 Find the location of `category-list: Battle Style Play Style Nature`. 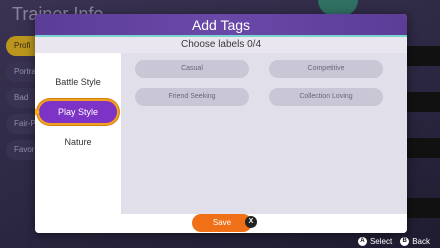

category-list: Battle Style Play Style Nature is located at coordinates (78, 133).